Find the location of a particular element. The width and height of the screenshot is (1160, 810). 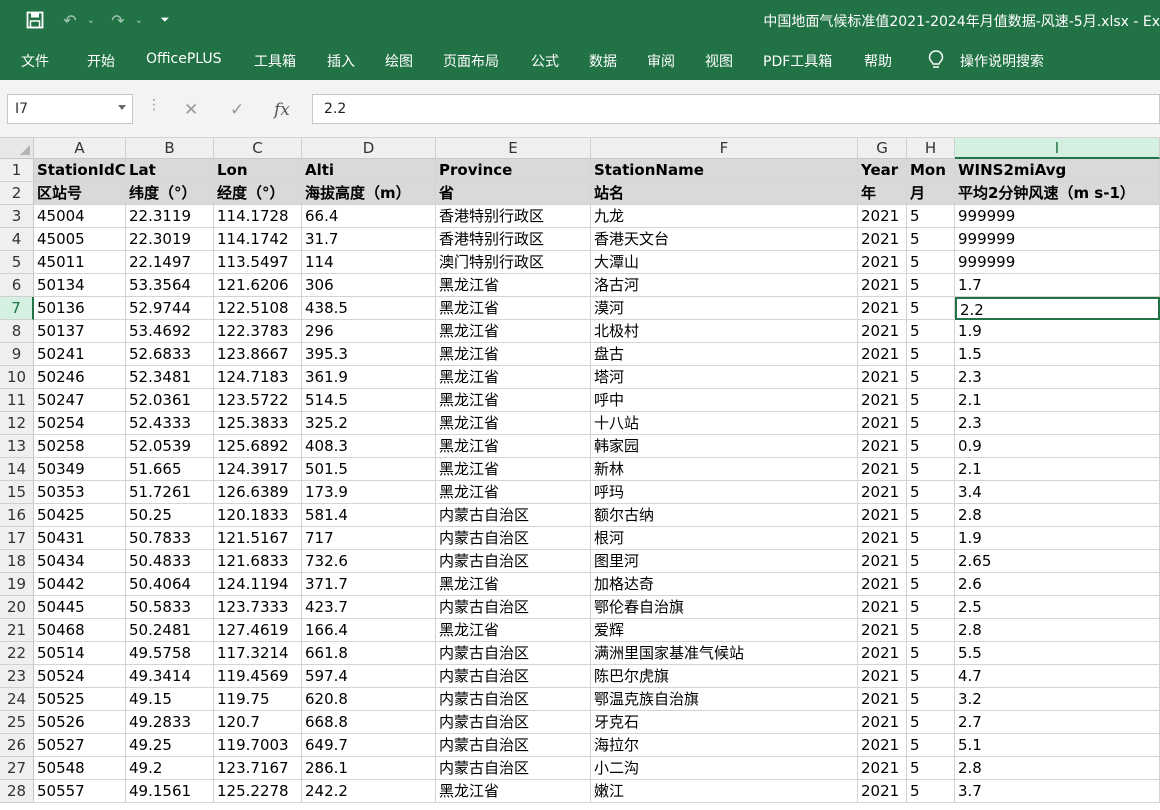

cell-b22: 49.5758 is located at coordinates (170, 653).